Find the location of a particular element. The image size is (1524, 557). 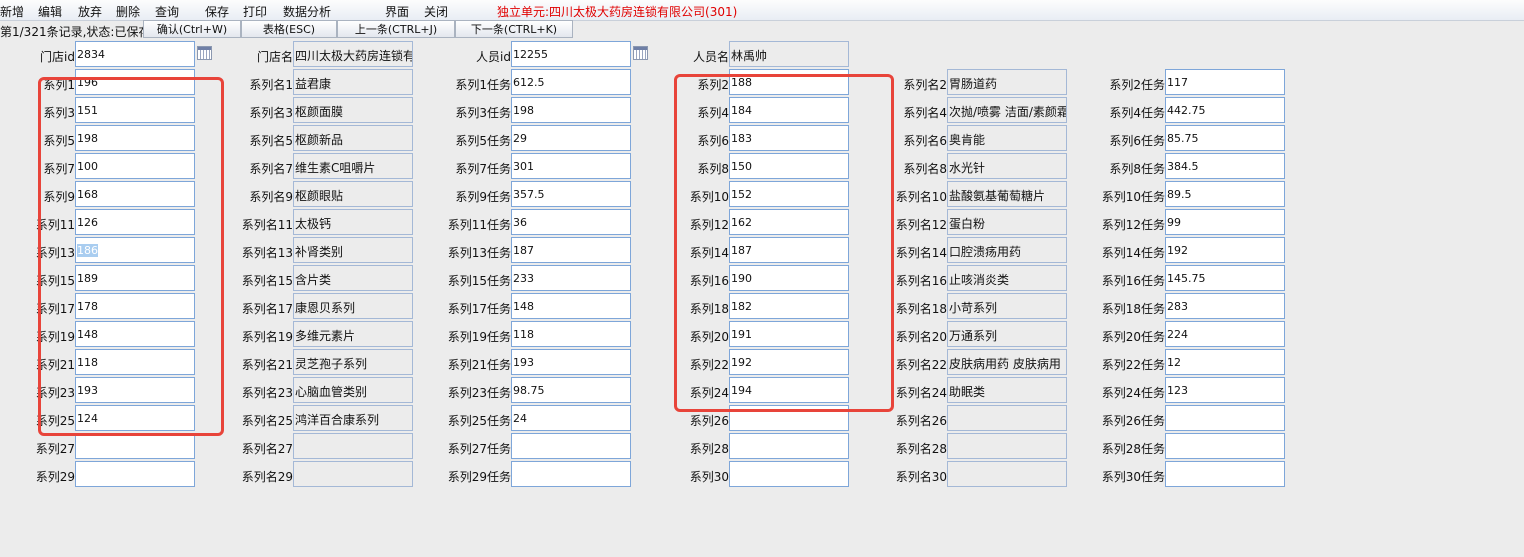

series-6-field: 183 is located at coordinates (789, 138).